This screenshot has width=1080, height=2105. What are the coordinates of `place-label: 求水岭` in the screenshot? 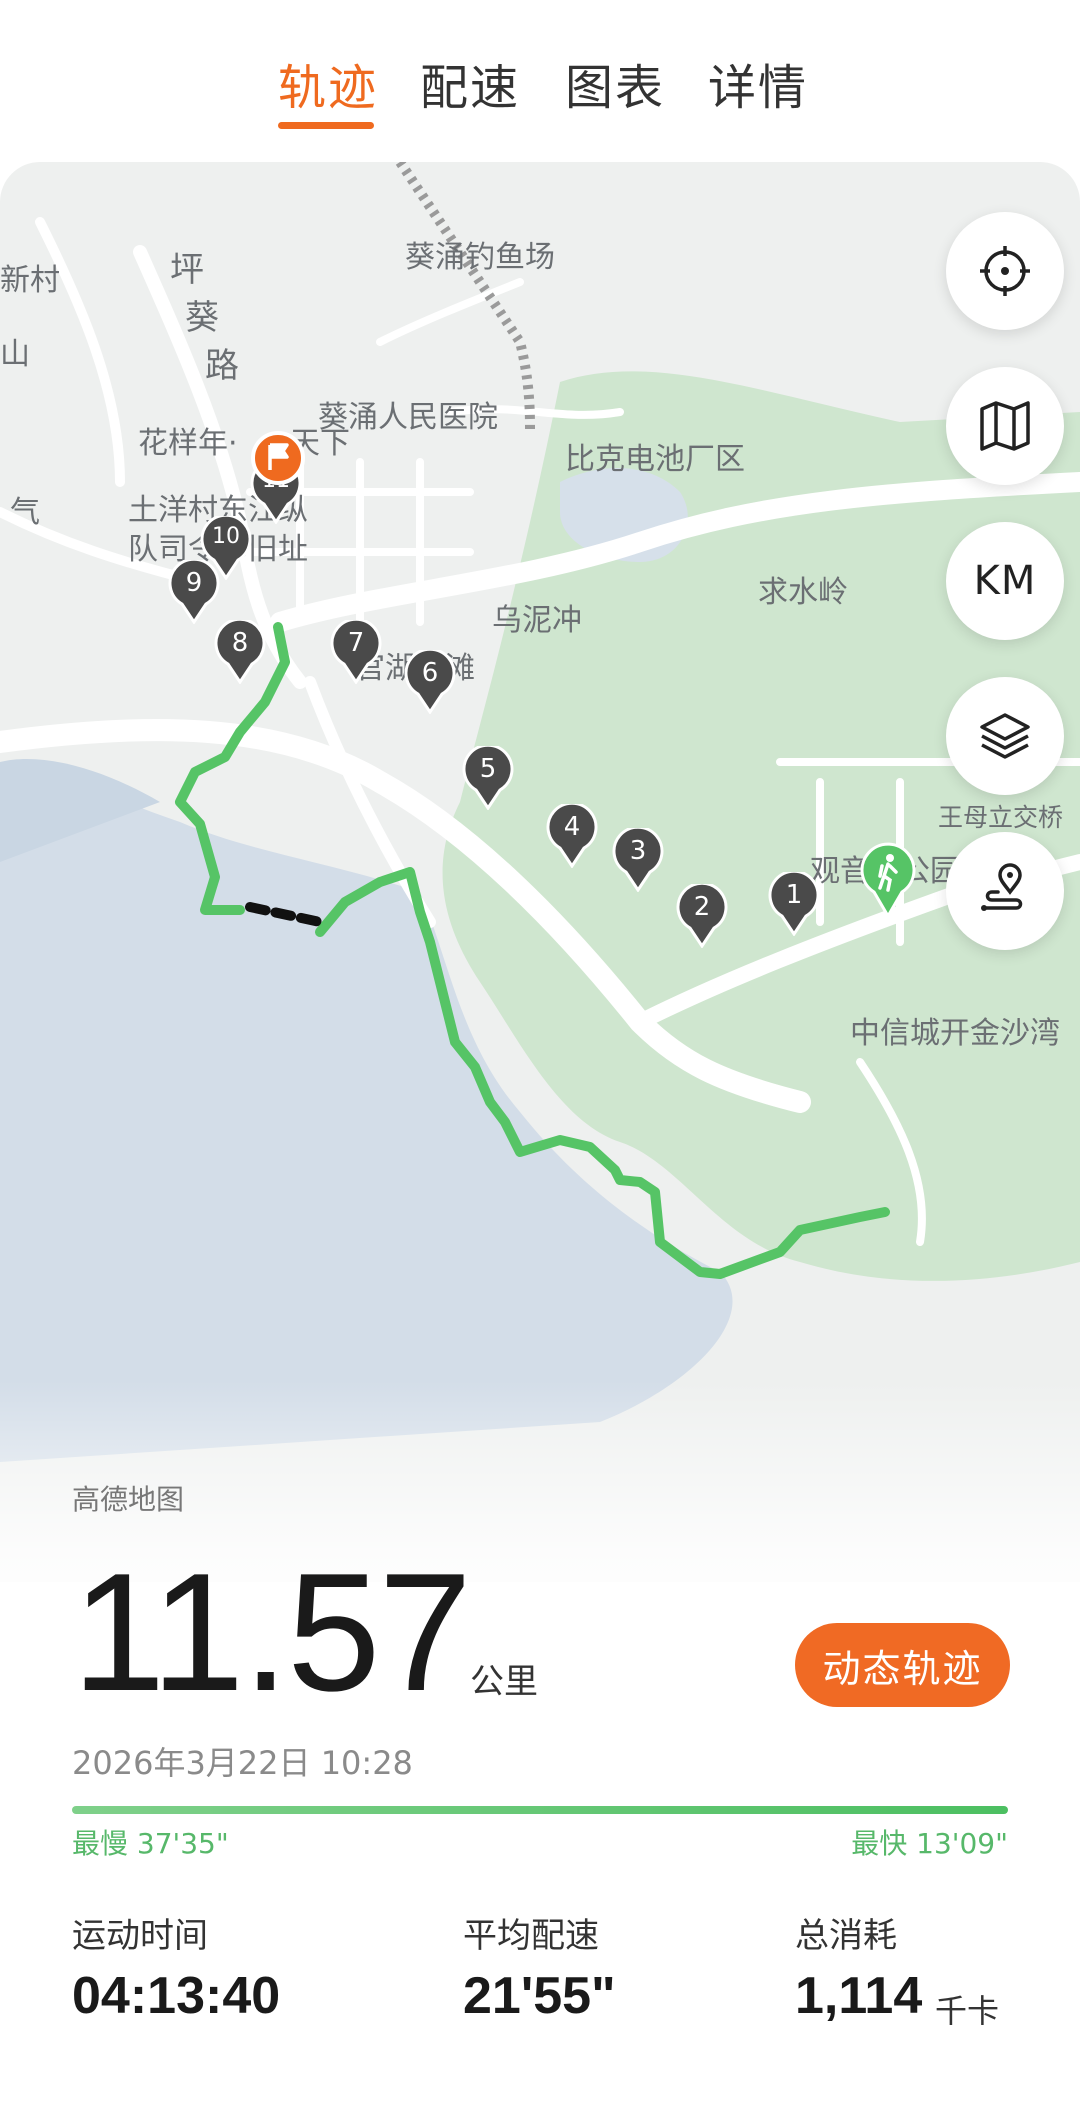 It's located at (803, 592).